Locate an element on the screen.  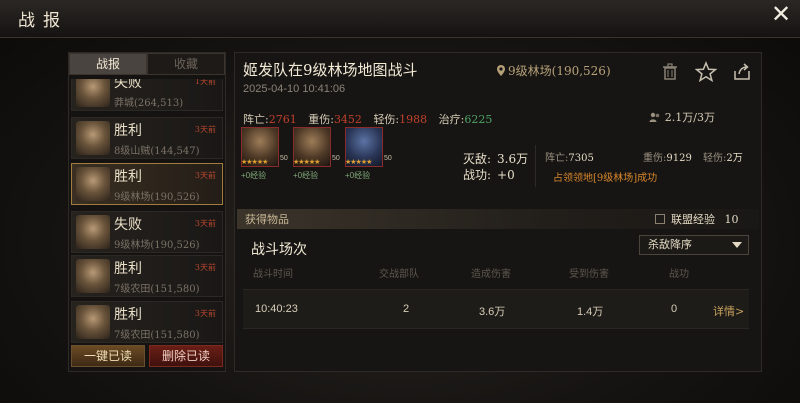
location-pin-icon is located at coordinates (501, 70).